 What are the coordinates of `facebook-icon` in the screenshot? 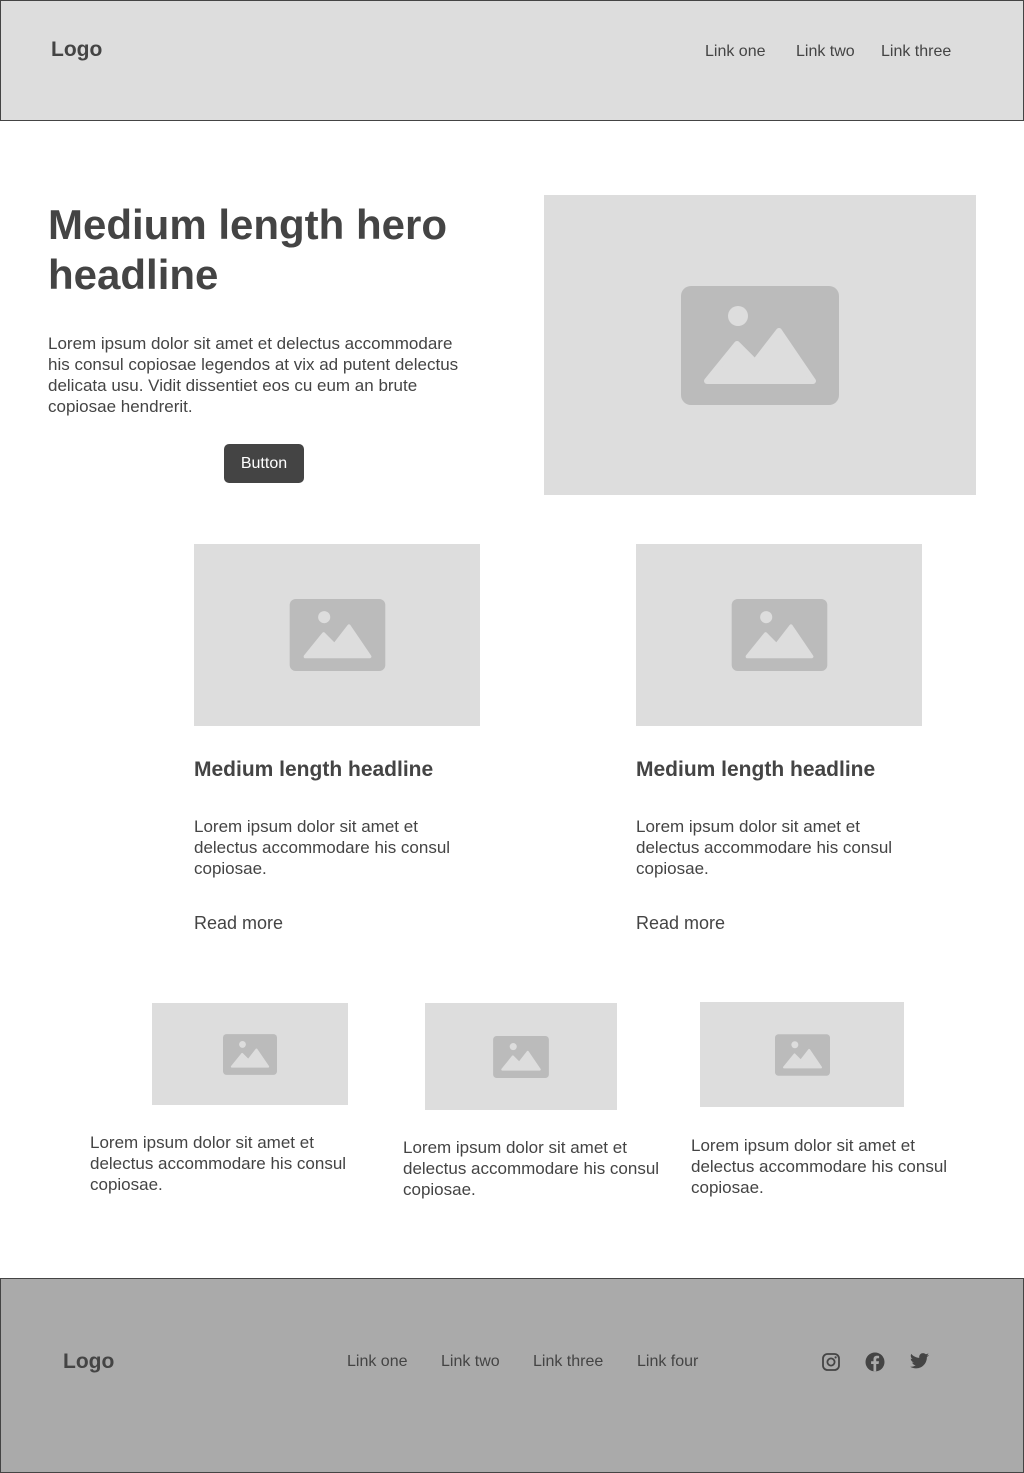 It's located at (875, 1362).